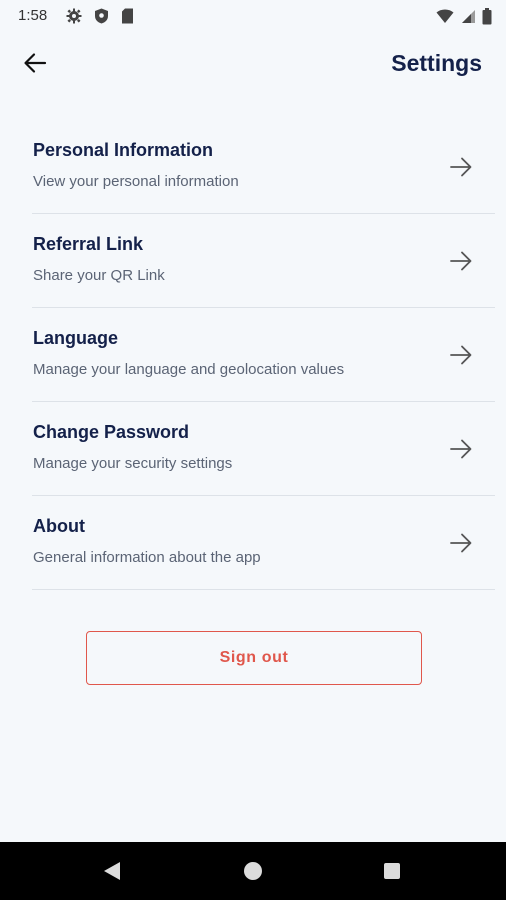 The width and height of the screenshot is (506, 900). What do you see at coordinates (74, 18) in the screenshot?
I see `gear-icon` at bounding box center [74, 18].